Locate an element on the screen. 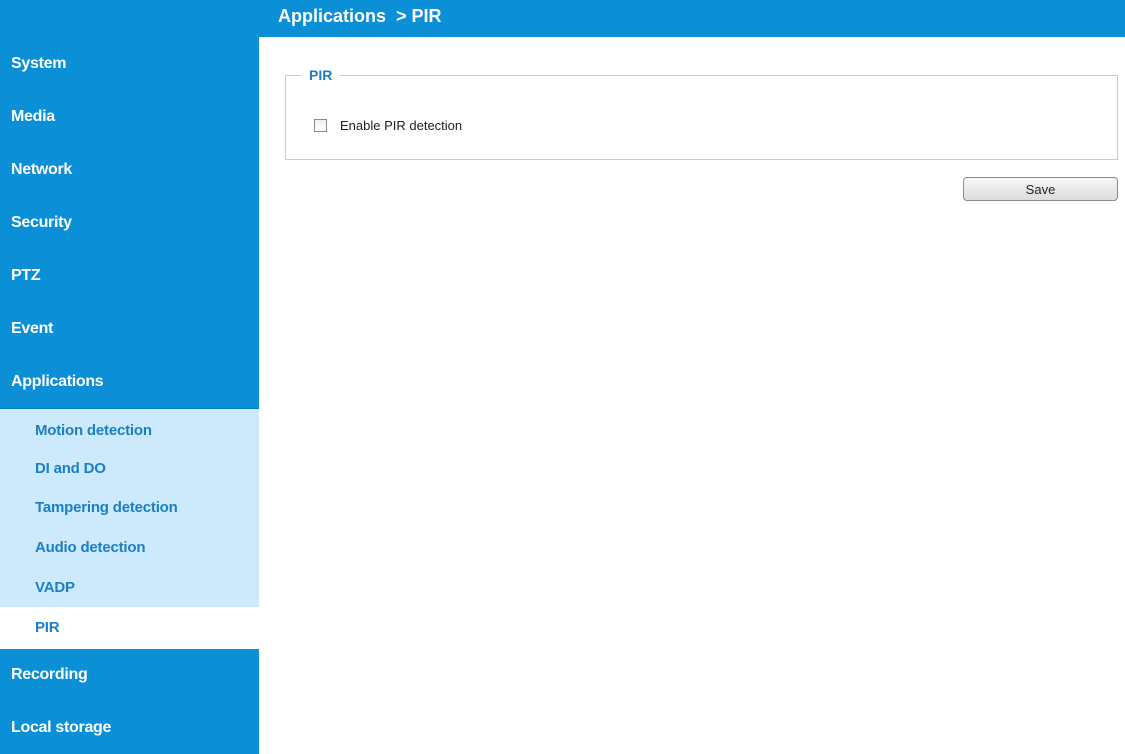 This screenshot has width=1125, height=754. enable-pir-row: Enable PIR detection is located at coordinates (388, 125).